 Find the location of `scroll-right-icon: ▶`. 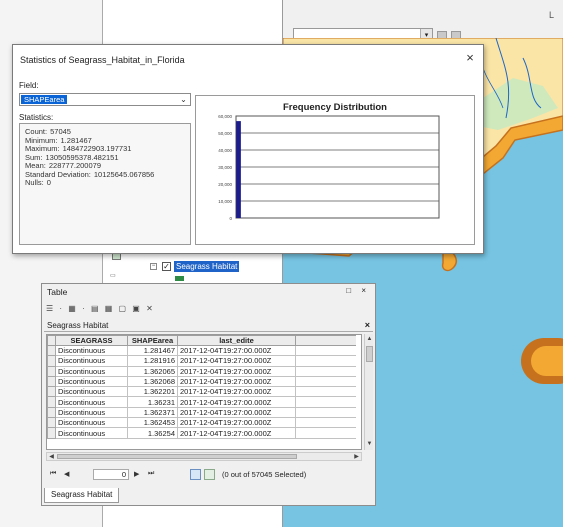

scroll-right-icon: ▶ is located at coordinates (356, 457).